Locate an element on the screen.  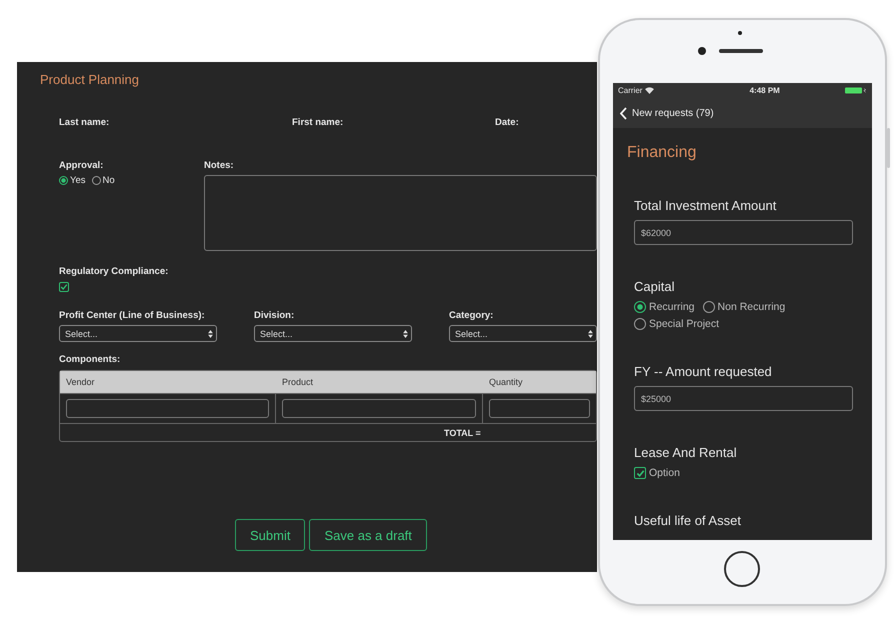
radio-button: Non Recurring is located at coordinates (744, 307).